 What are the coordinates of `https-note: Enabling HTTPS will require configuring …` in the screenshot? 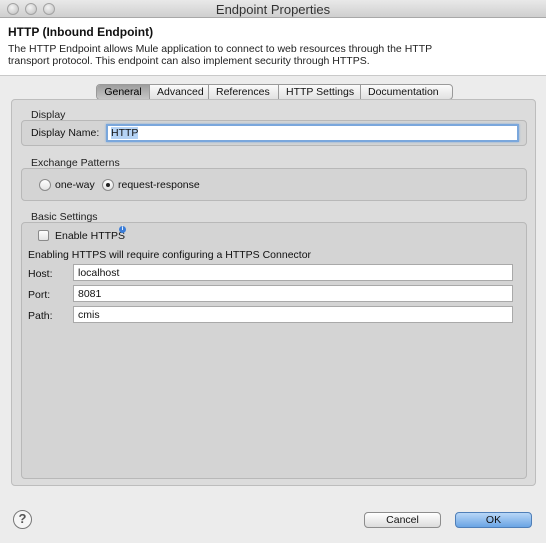 It's located at (170, 255).